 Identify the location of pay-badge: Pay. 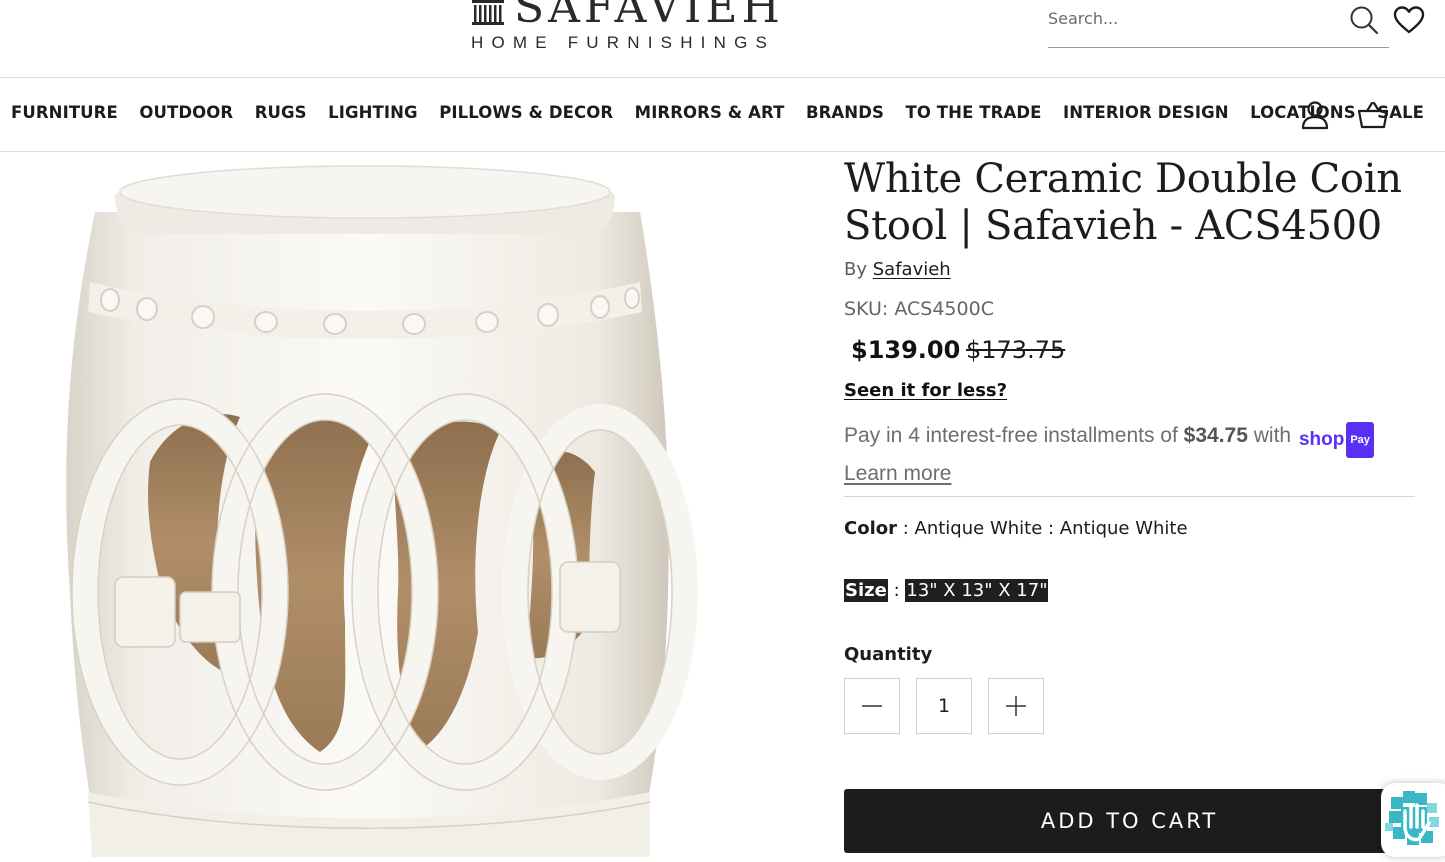
(1360, 440).